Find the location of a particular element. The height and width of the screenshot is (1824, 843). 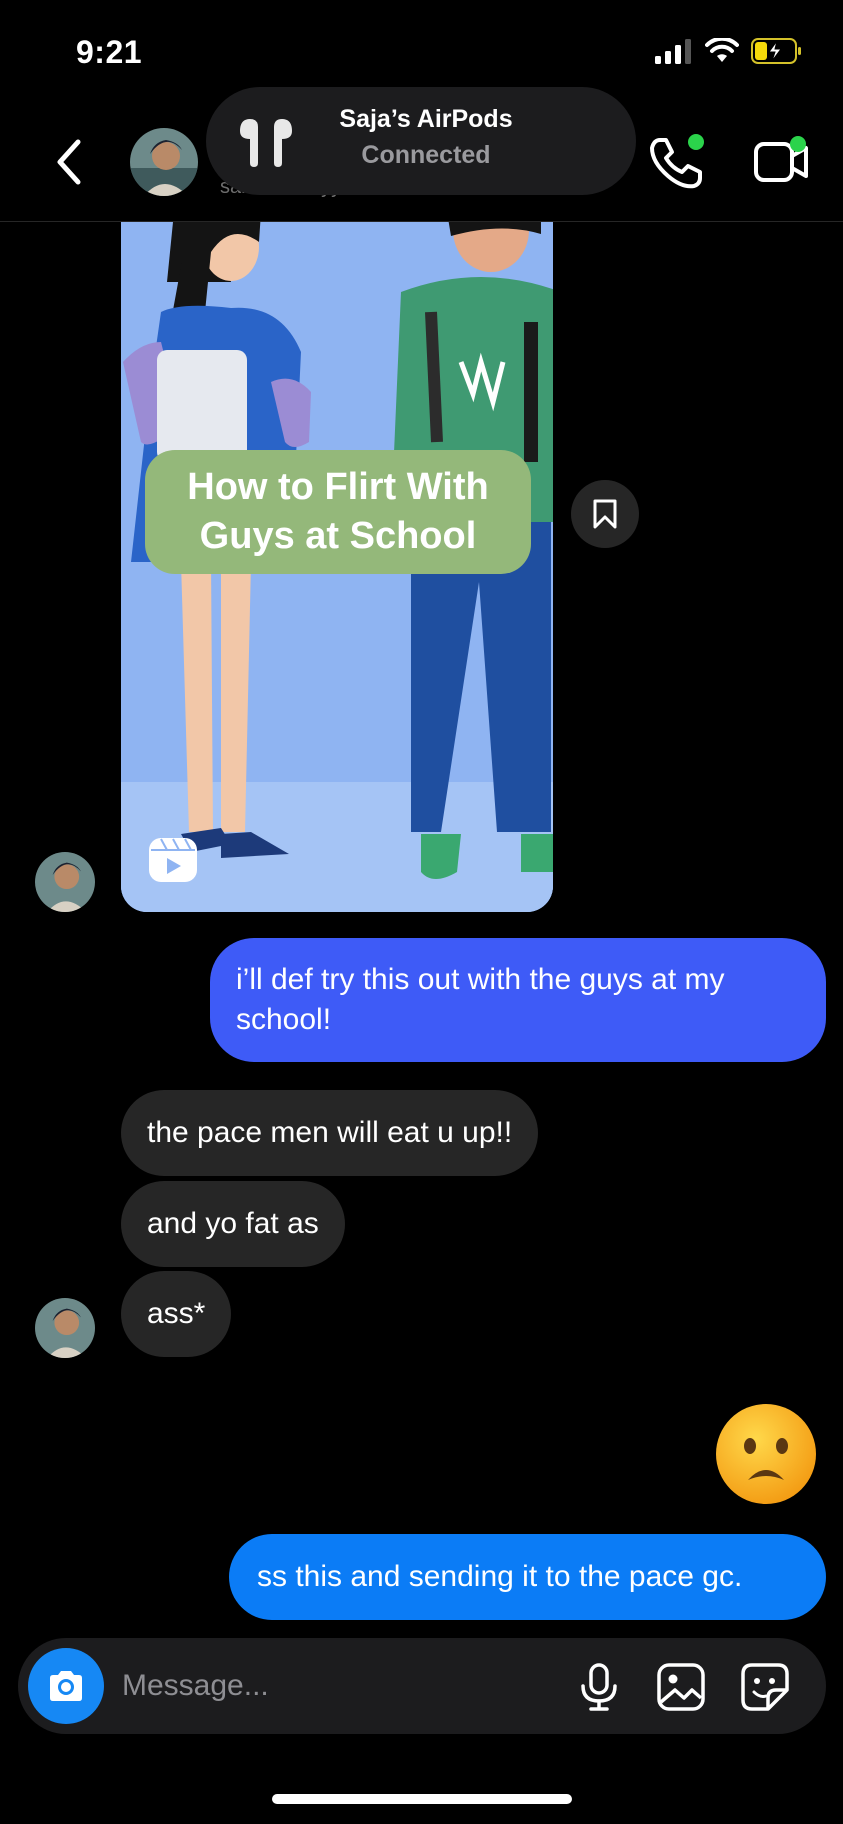

message-text: the pace men will eat u up!! is located at coordinates (330, 1132).